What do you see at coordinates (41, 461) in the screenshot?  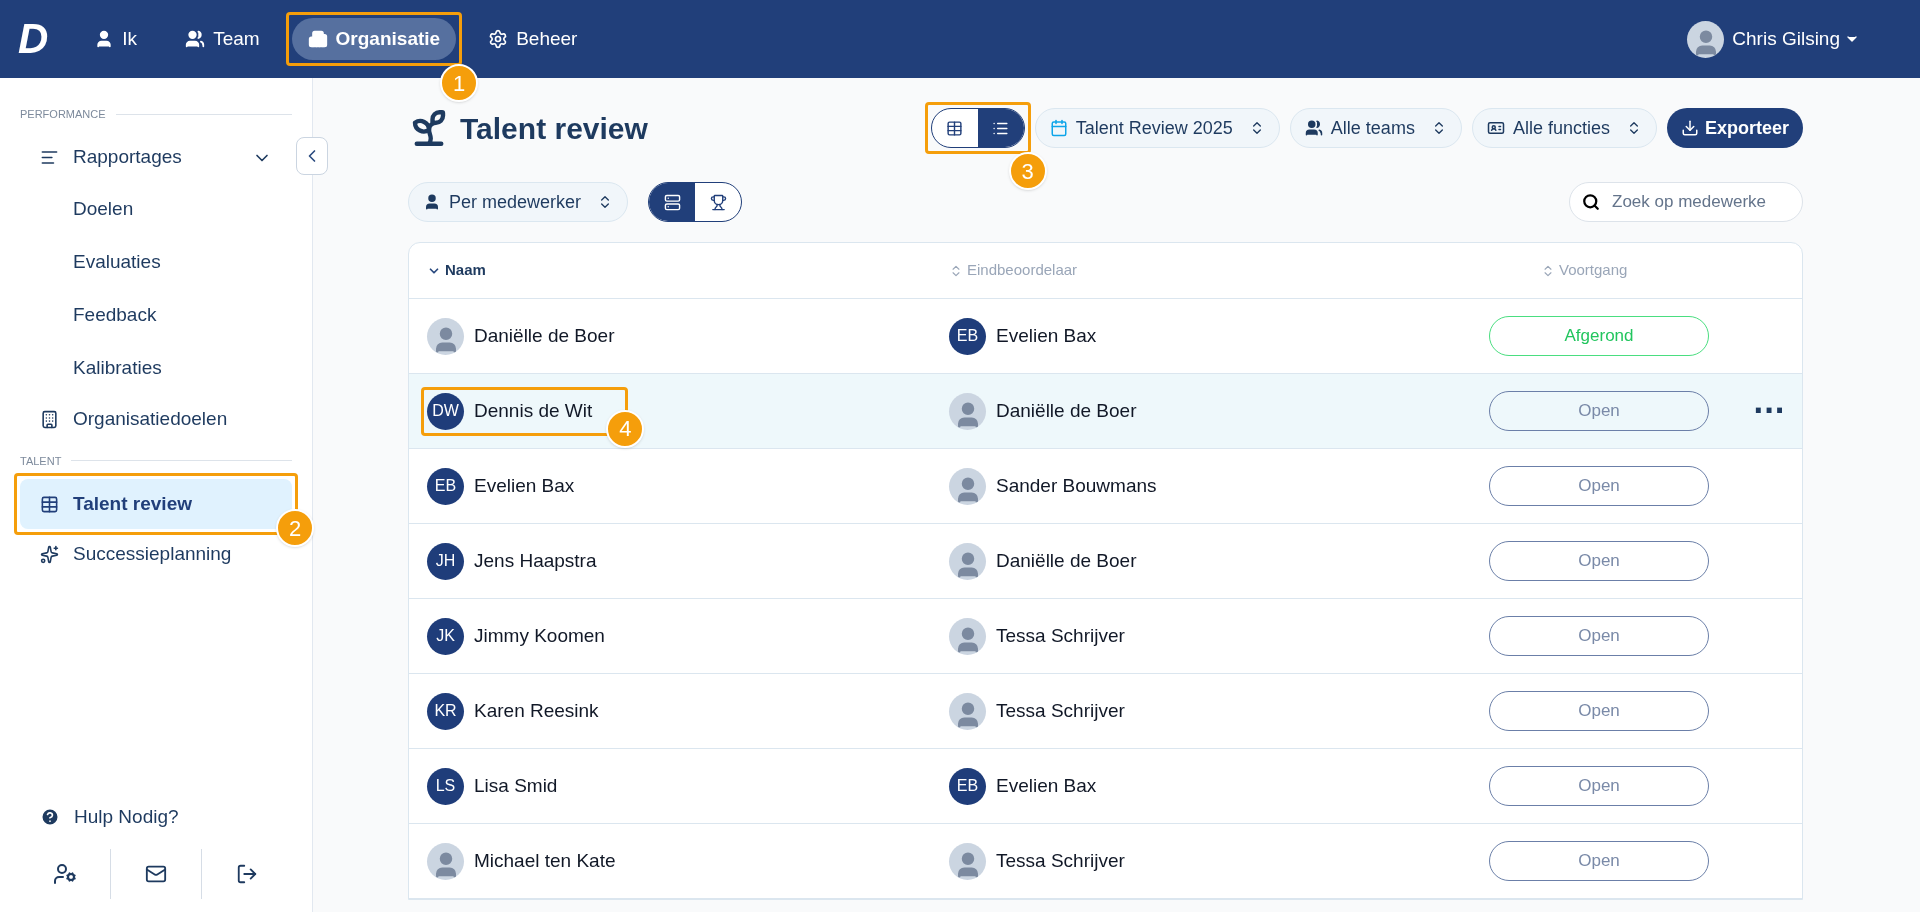 I see `section-label: TALENT` at bounding box center [41, 461].